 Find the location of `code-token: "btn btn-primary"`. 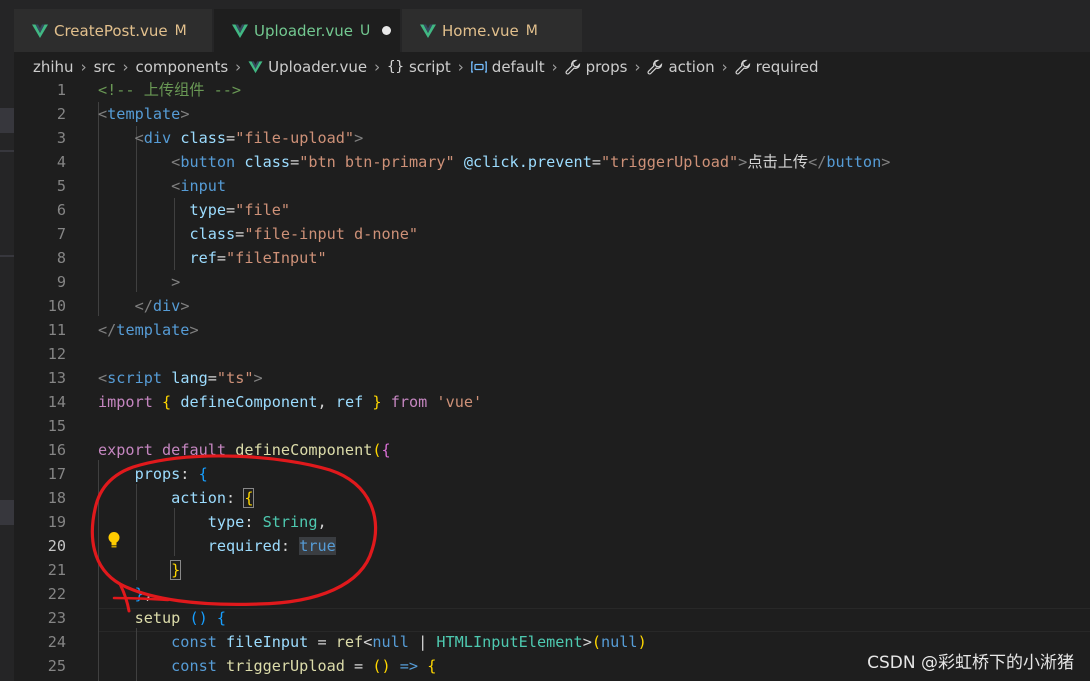

code-token: "btn btn-primary" is located at coordinates (377, 162).